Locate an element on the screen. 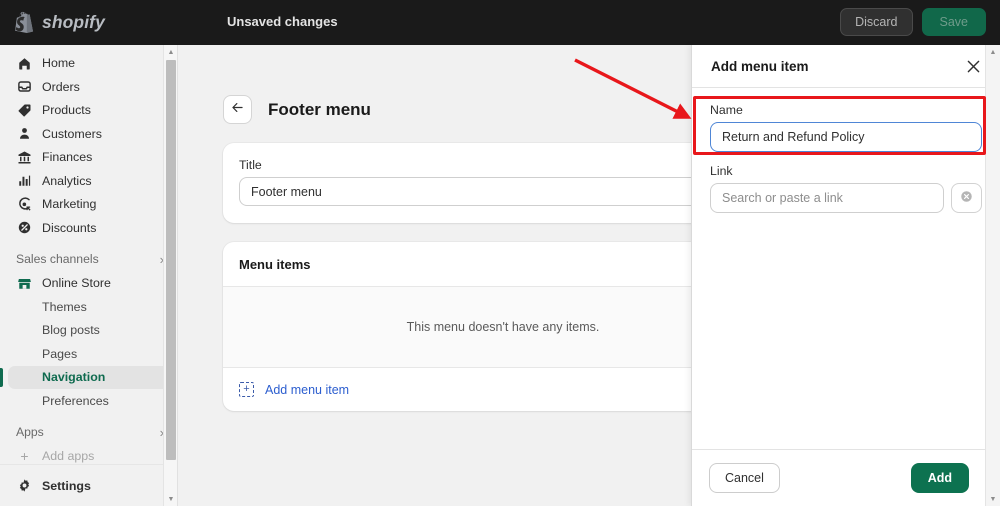  brand-wordmark: shopify is located at coordinates (73, 22).